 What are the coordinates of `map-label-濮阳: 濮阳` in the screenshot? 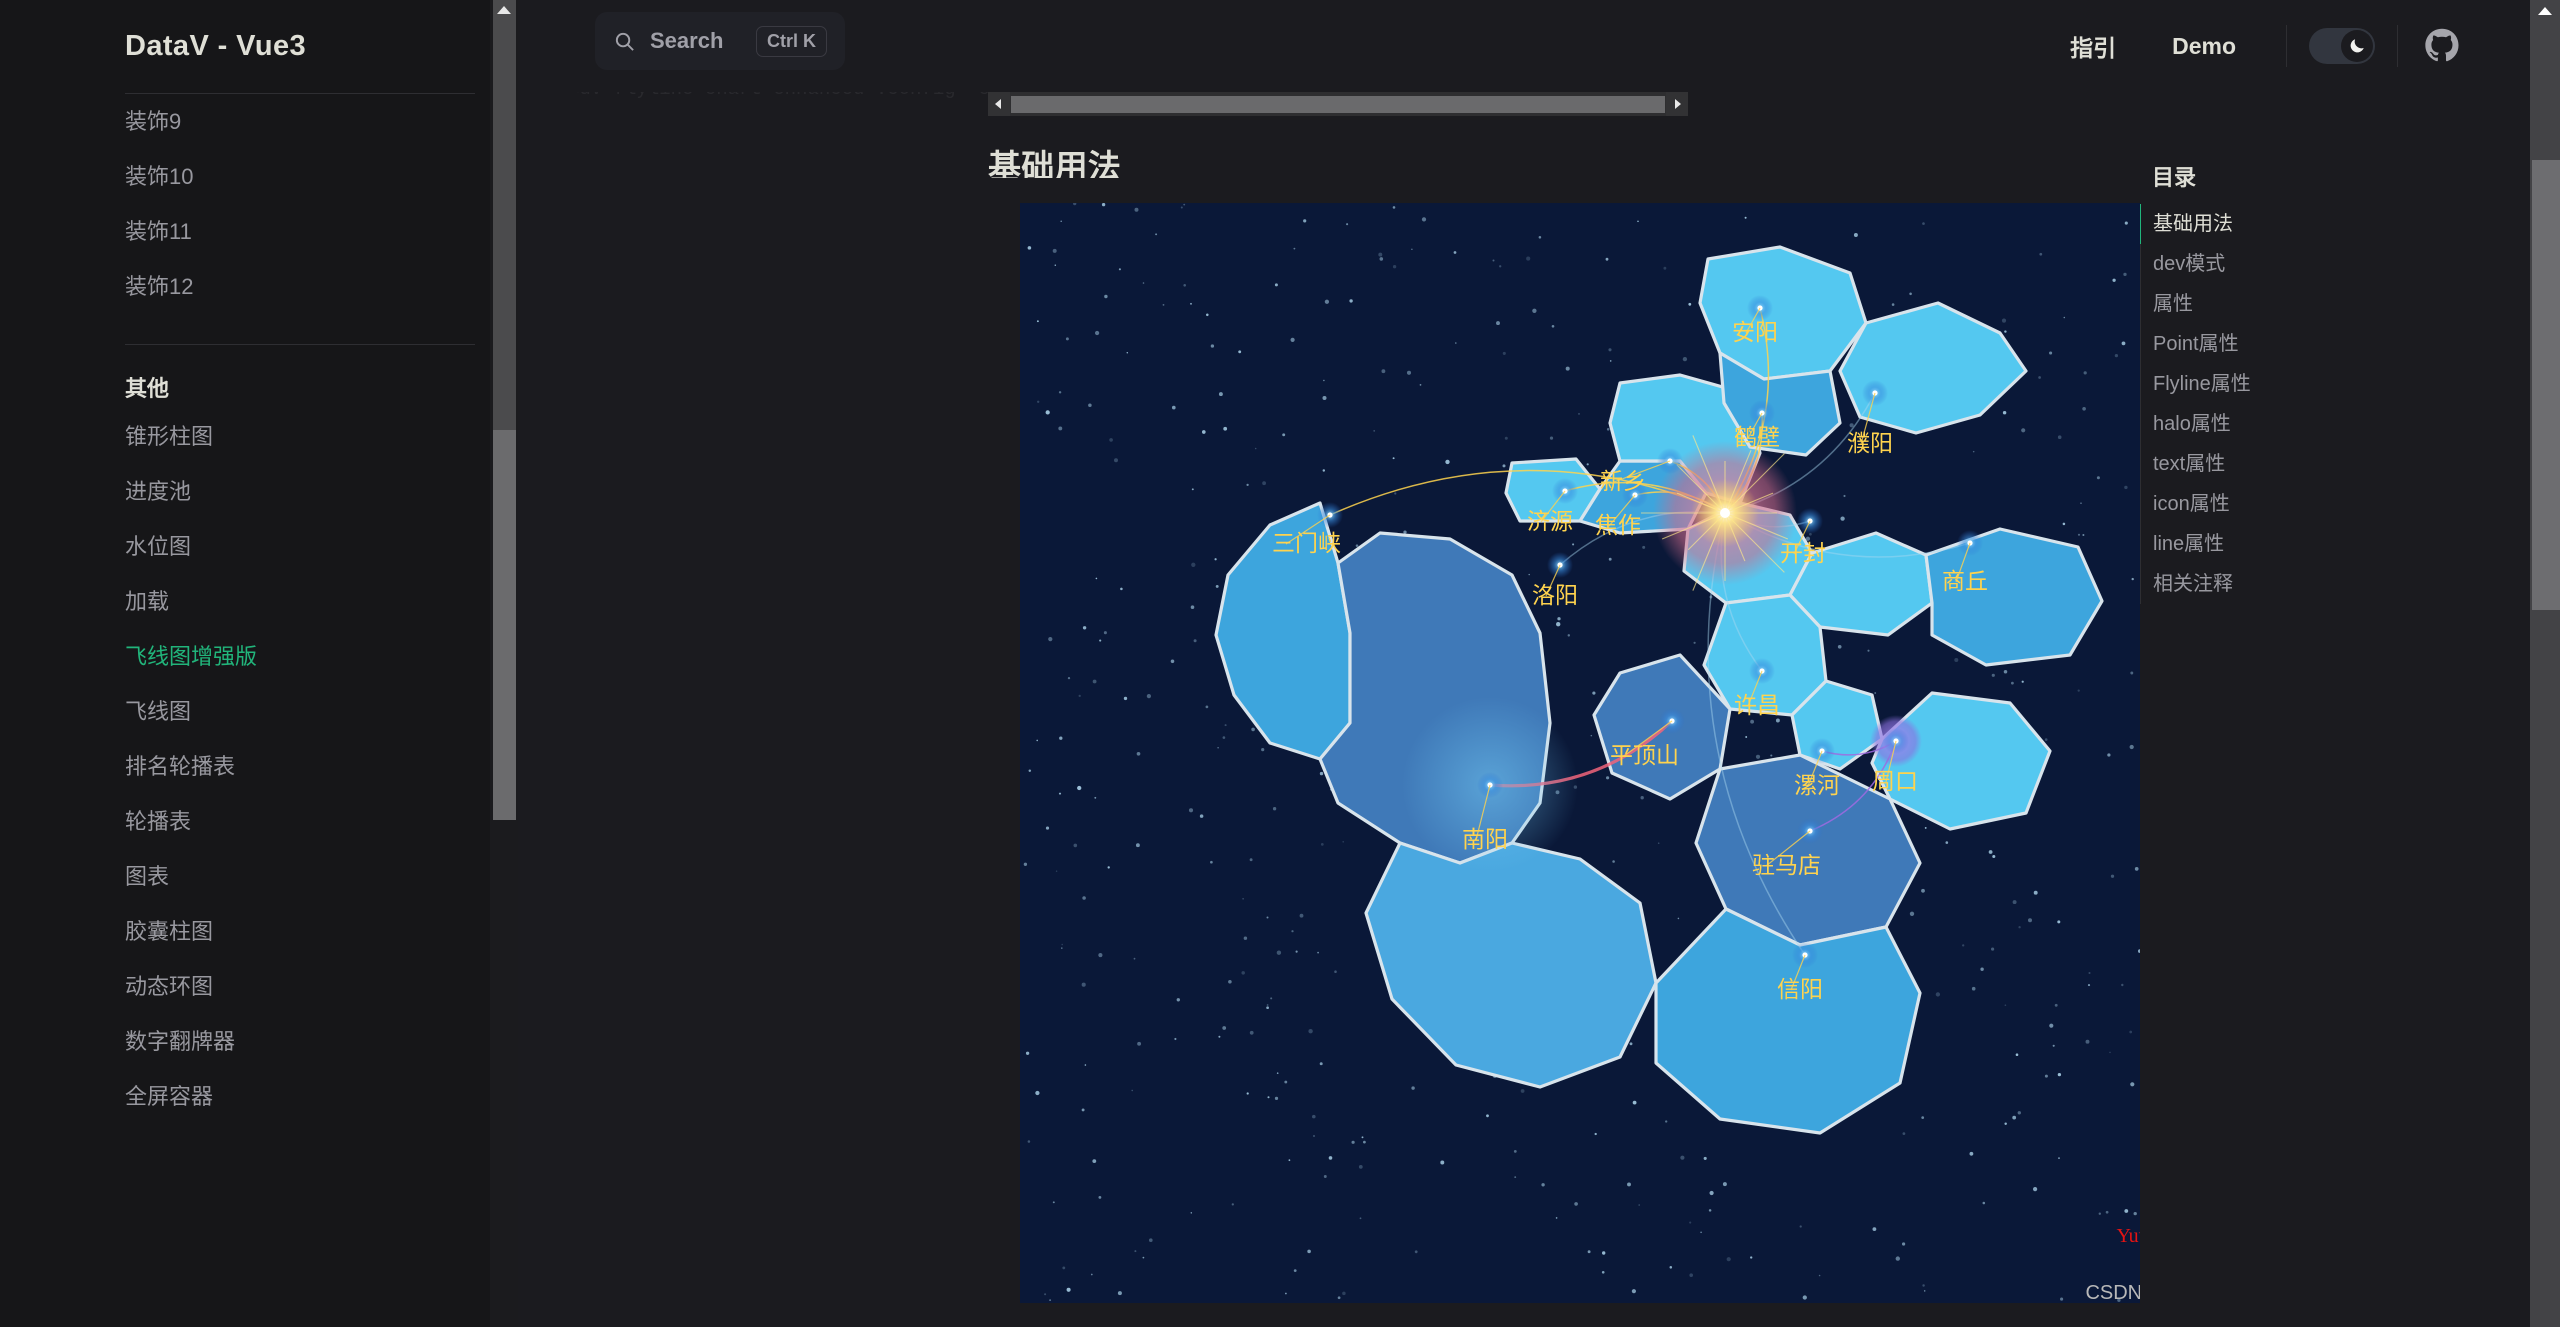 It's located at (1870, 443).